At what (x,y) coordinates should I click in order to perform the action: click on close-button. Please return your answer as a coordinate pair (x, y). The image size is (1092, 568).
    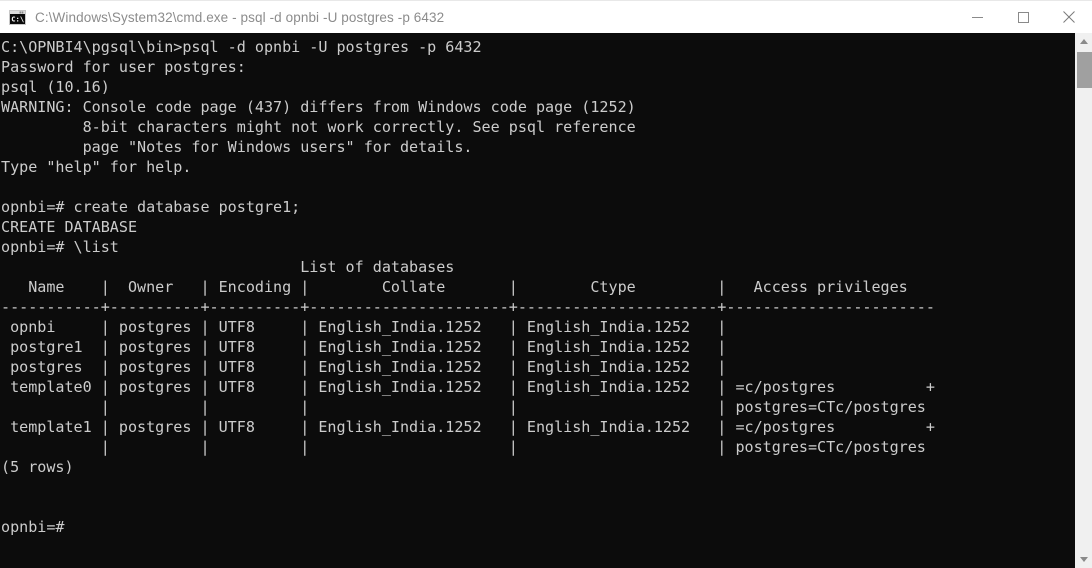
    Looking at the image, I should click on (1069, 17).